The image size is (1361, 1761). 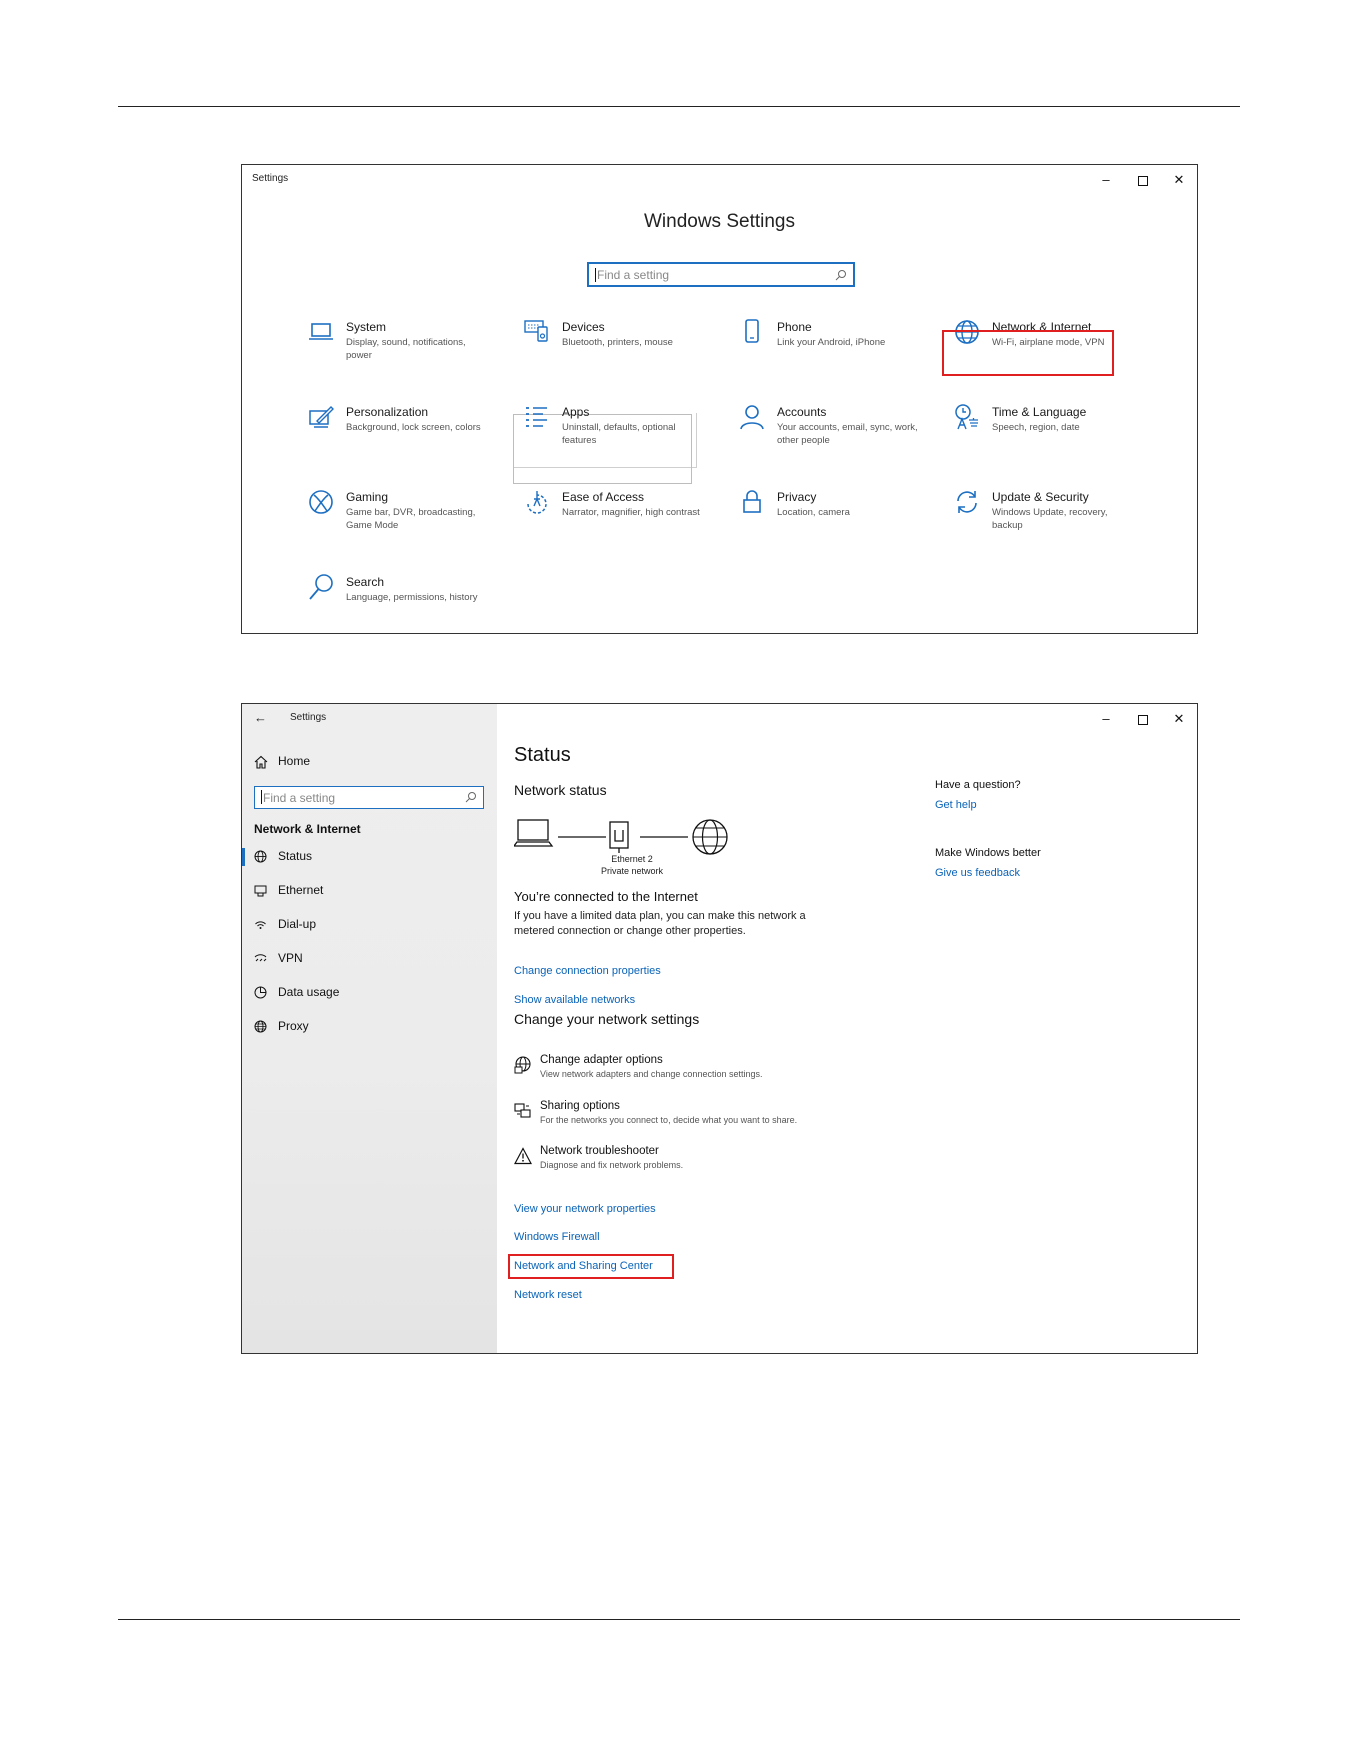 What do you see at coordinates (719, 221) in the screenshot?
I see `page-title: Windows Settings` at bounding box center [719, 221].